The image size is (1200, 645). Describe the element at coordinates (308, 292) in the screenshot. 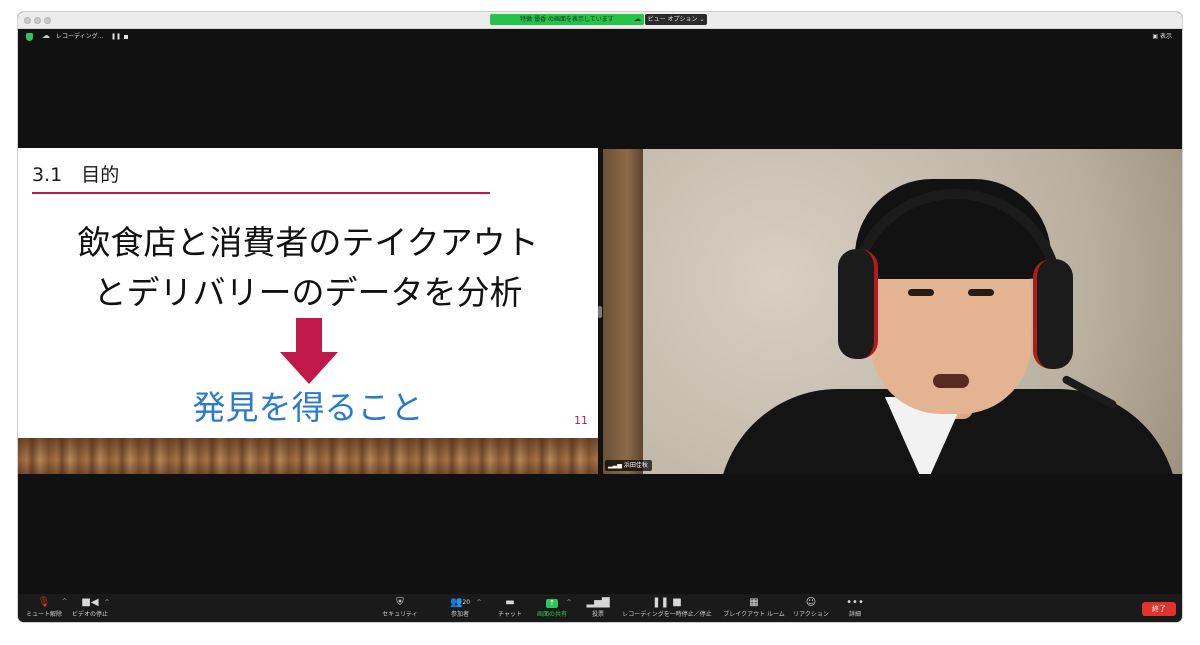

I see `slide-body-line-2: とデリバリーのデータを分析` at that location.